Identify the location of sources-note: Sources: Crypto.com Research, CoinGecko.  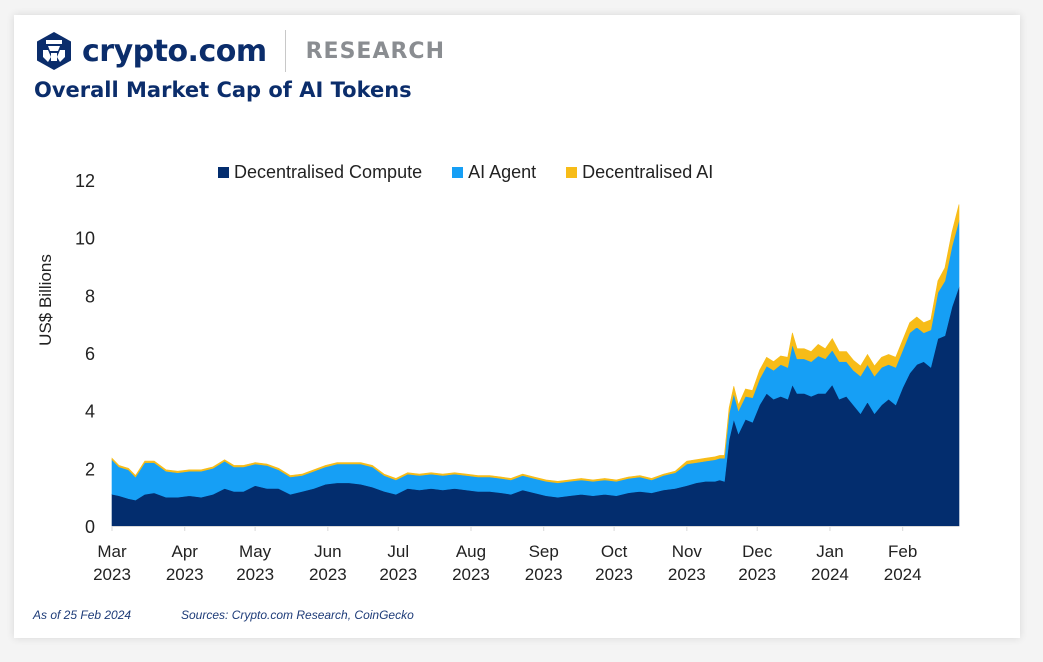
(297, 615).